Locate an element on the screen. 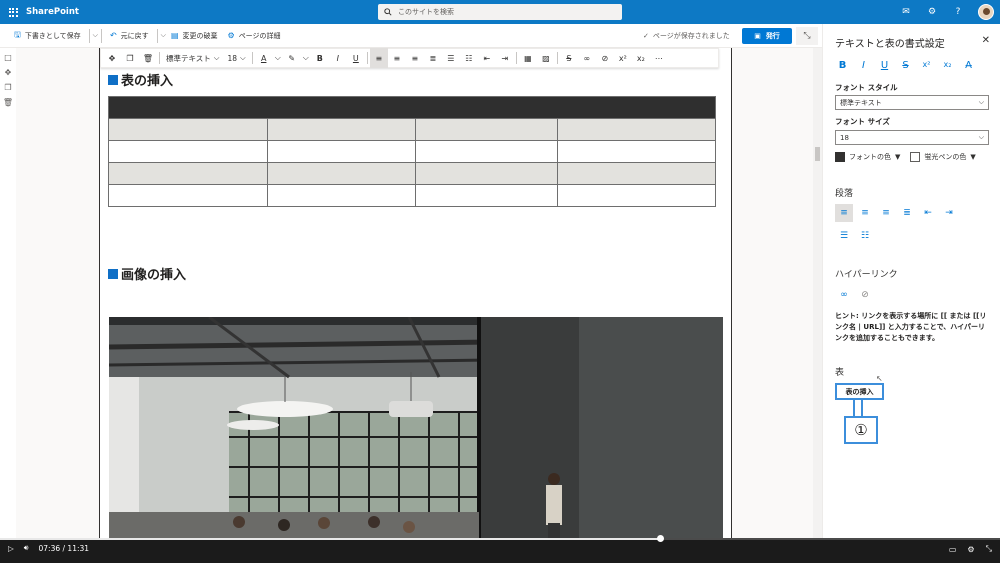  font-color-label: フォントの色 is located at coordinates (870, 157).